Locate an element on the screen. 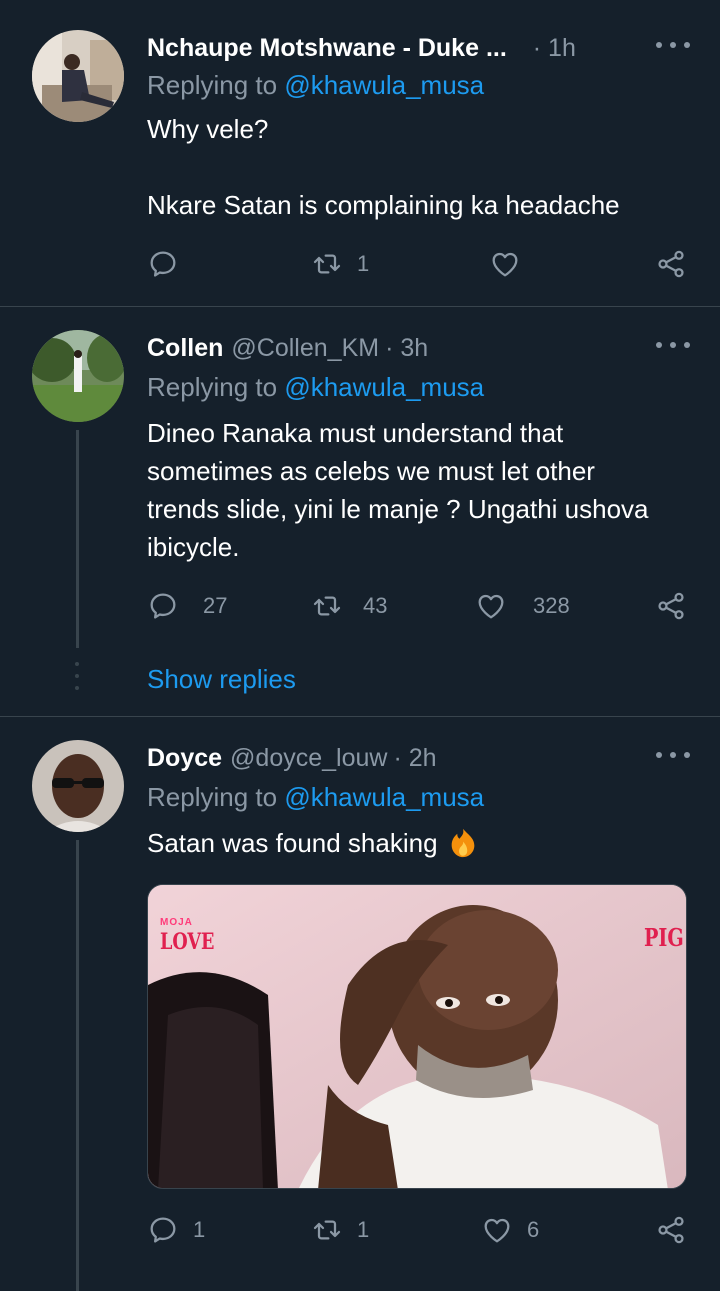 This screenshot has height=1291, width=720. reply-button: 1 is located at coordinates (176, 1230).